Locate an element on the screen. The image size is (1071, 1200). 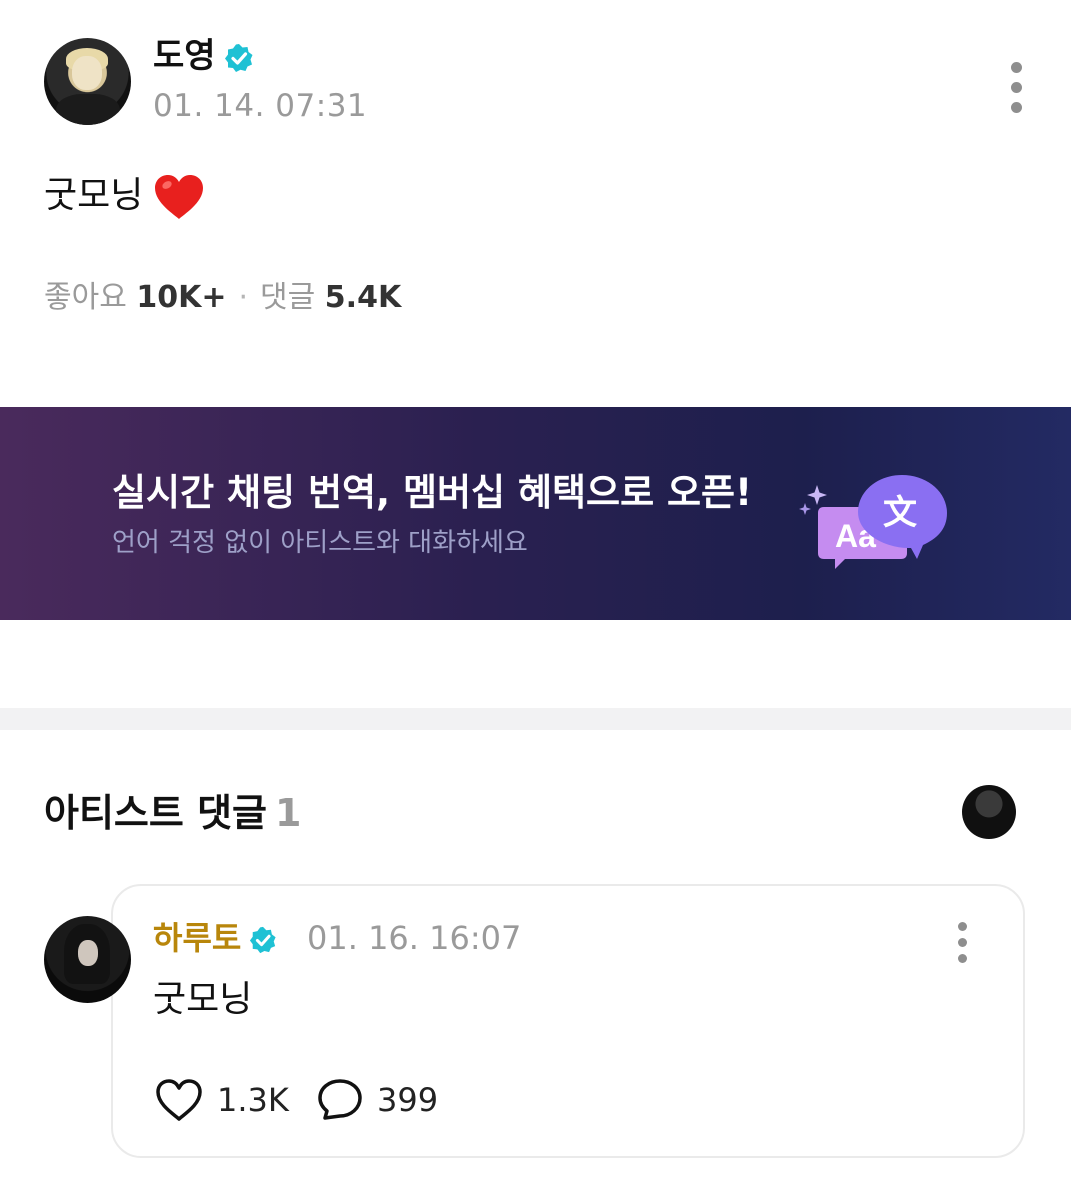
speech-bubble-icon is located at coordinates (340, 1099).